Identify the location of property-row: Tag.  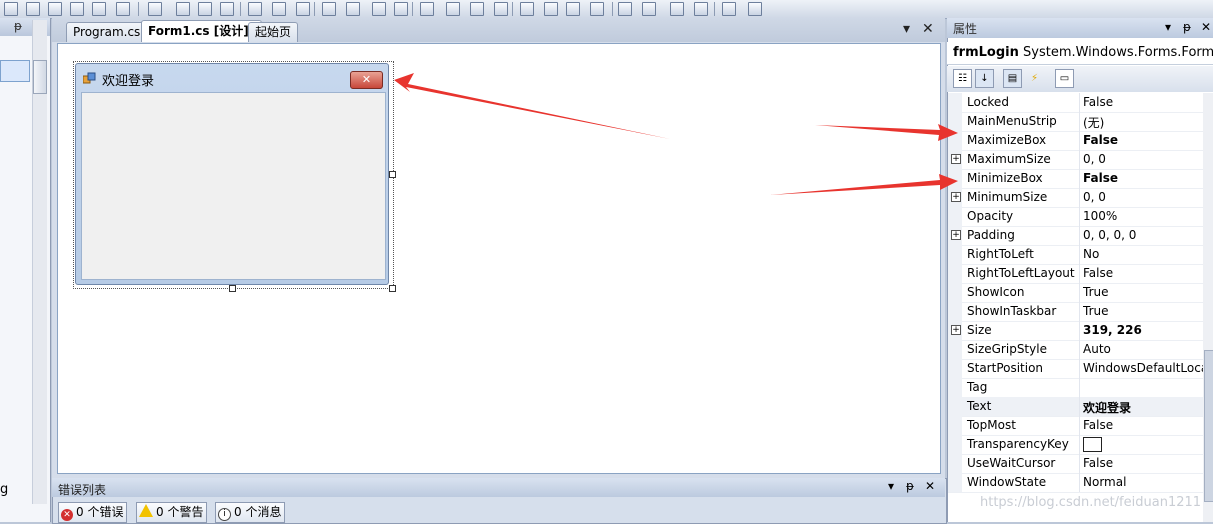
(1075, 388).